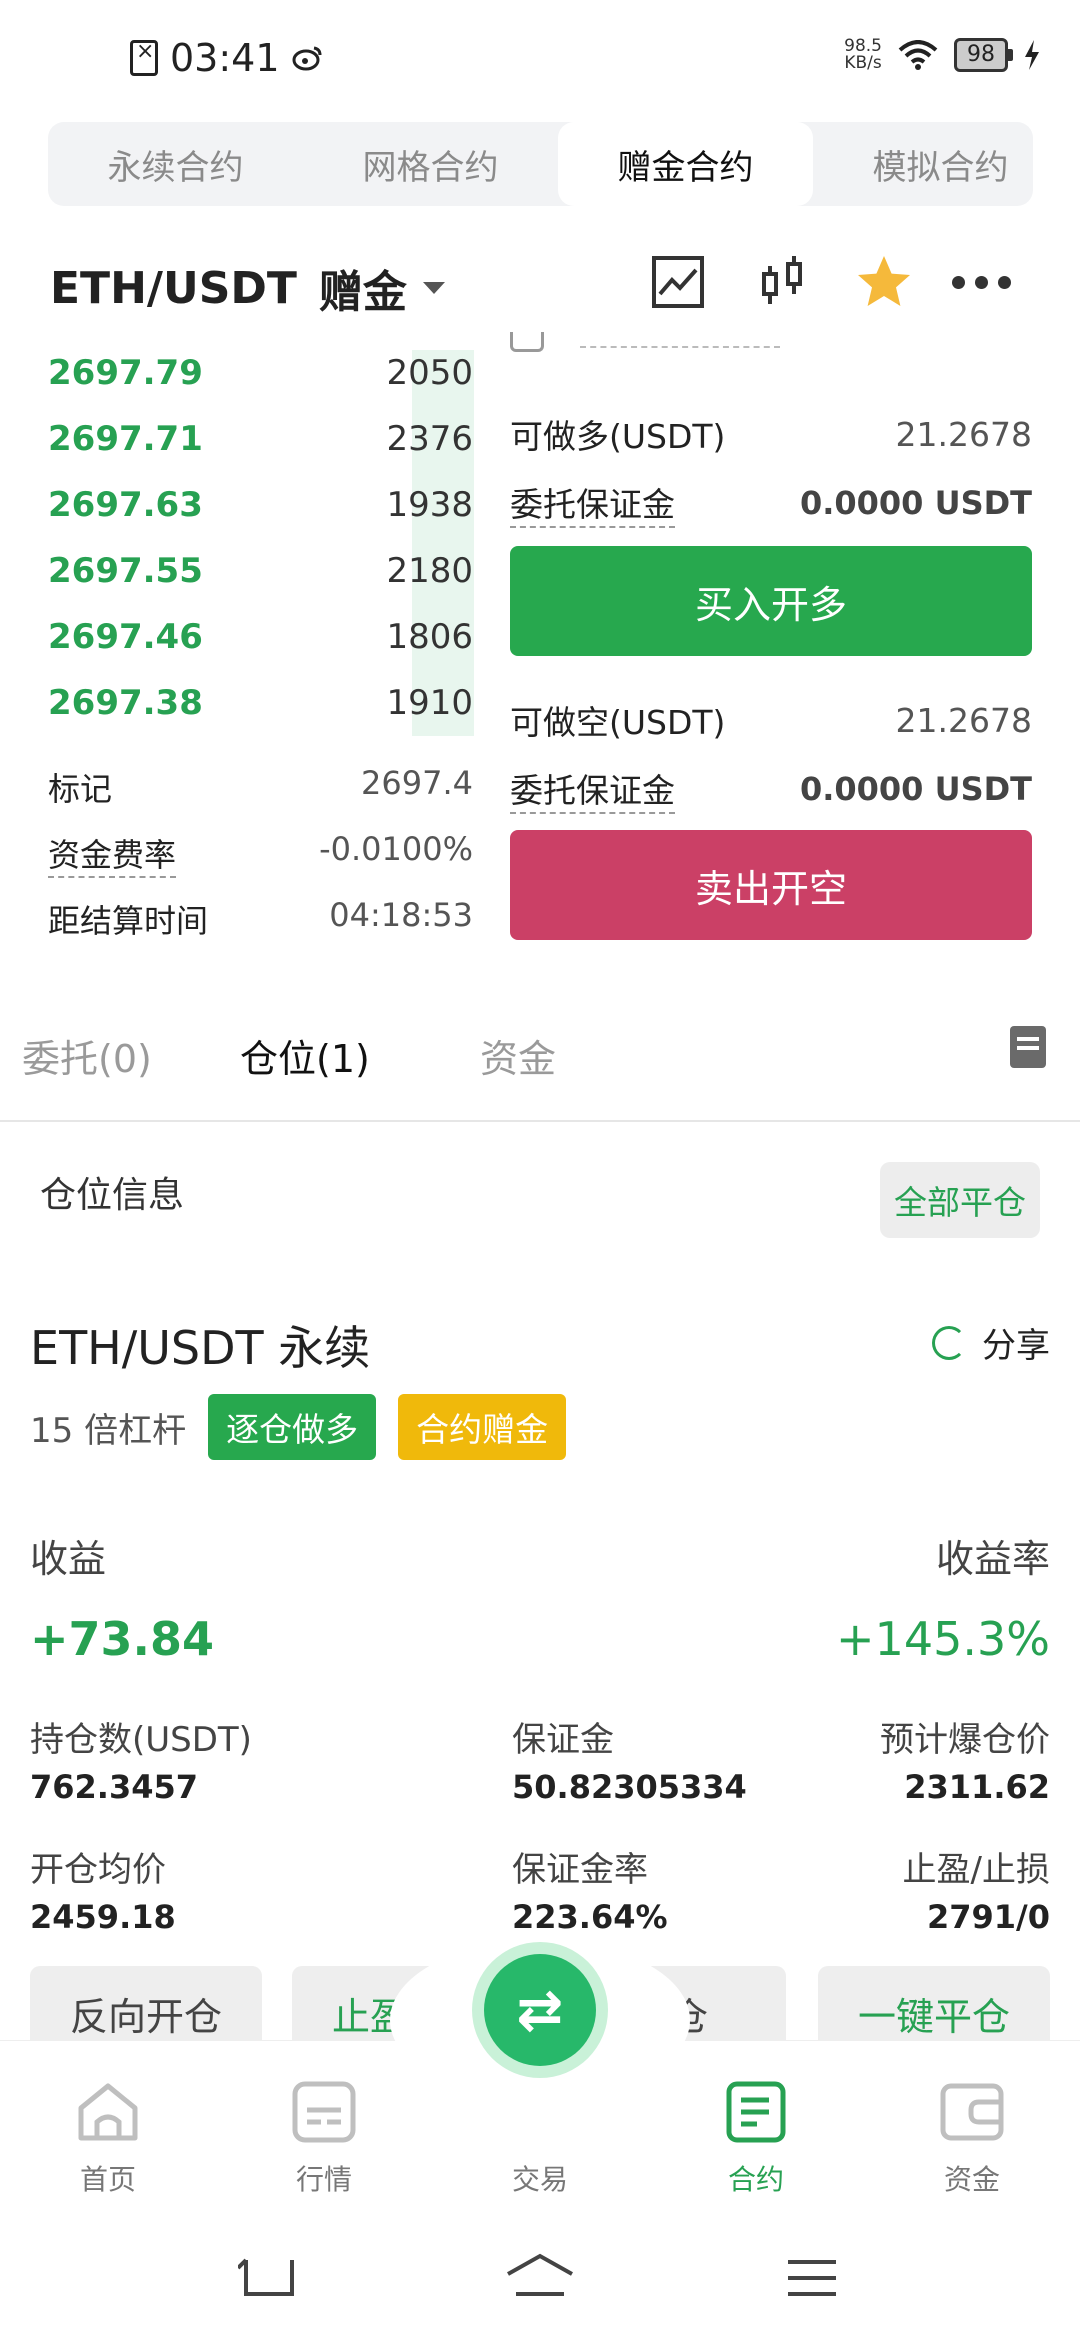 This screenshot has width=1080, height=2340. What do you see at coordinates (305, 1055) in the screenshot?
I see `tab-positions: 仓位(1)` at bounding box center [305, 1055].